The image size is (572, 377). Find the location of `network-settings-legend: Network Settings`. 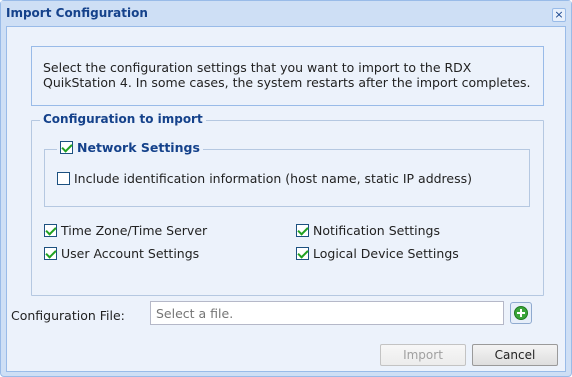

network-settings-legend: Network Settings is located at coordinates (130, 147).